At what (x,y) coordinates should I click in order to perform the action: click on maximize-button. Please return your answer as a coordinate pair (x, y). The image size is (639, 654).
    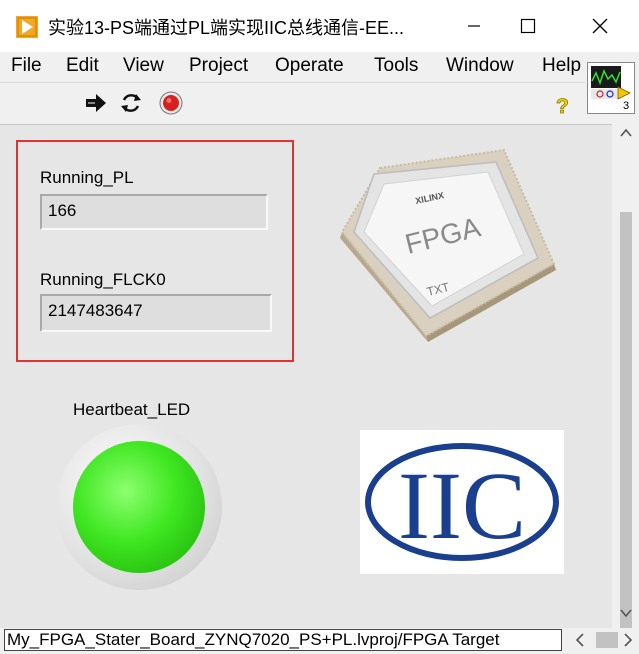
    Looking at the image, I should click on (528, 26).